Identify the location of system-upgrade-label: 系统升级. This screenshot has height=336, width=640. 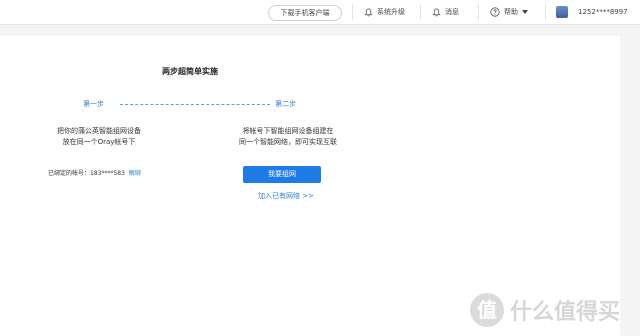
(391, 12).